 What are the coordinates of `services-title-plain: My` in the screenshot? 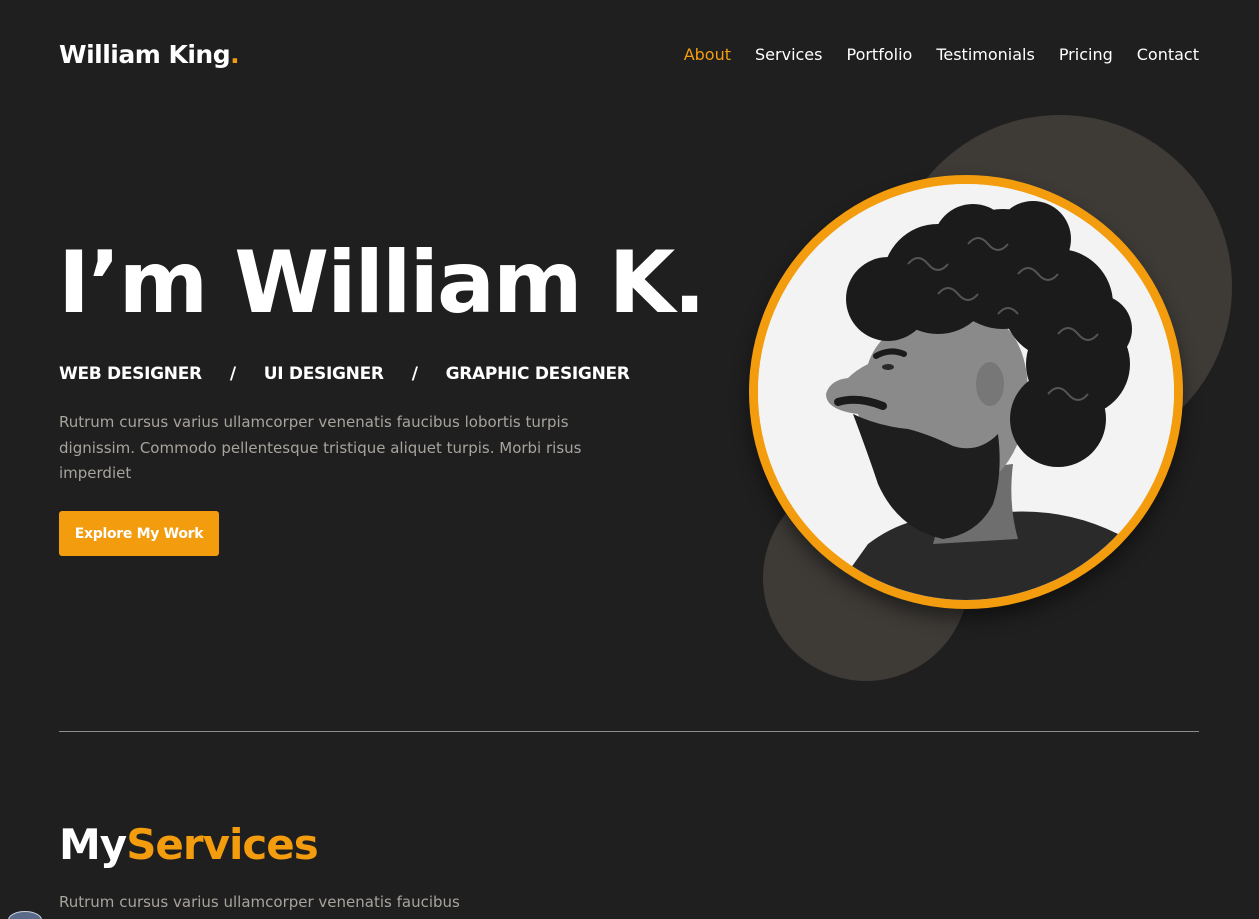 It's located at (93, 844).